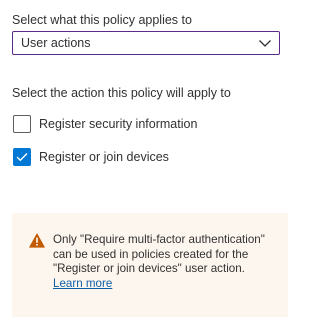  What do you see at coordinates (56, 43) in the screenshot?
I see `applies-to-selected-value: User actions` at bounding box center [56, 43].